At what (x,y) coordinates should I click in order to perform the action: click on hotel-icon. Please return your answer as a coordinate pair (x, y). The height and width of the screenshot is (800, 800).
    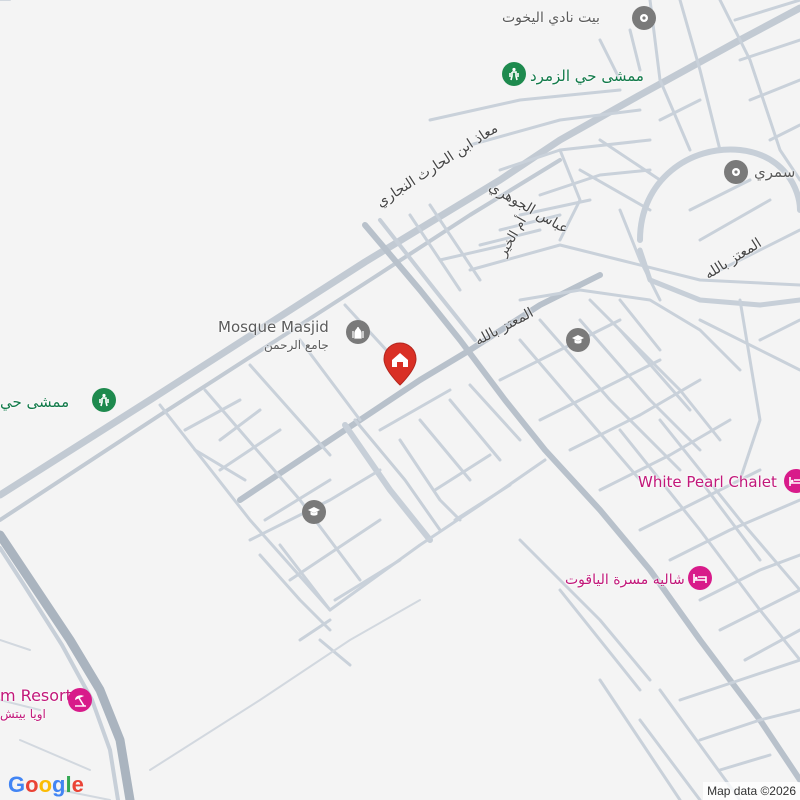
    Looking at the image, I should click on (700, 578).